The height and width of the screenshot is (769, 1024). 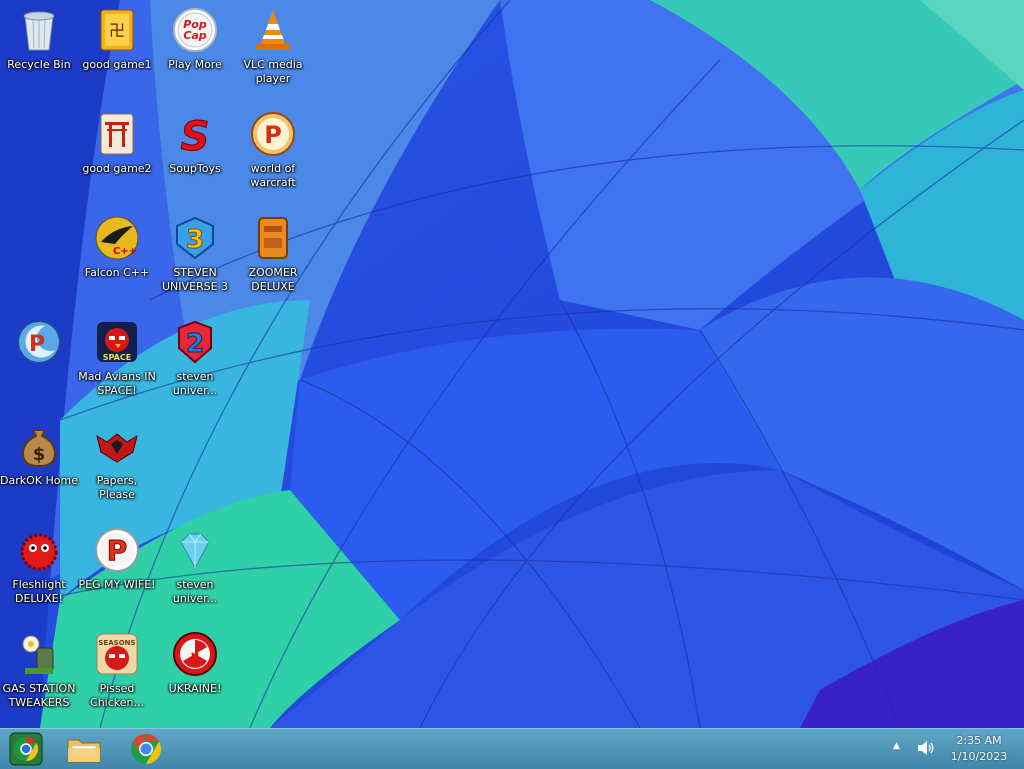 I want to click on taskbar: ▲ 2:35 AM 1/10/2023, so click(x=512, y=748).